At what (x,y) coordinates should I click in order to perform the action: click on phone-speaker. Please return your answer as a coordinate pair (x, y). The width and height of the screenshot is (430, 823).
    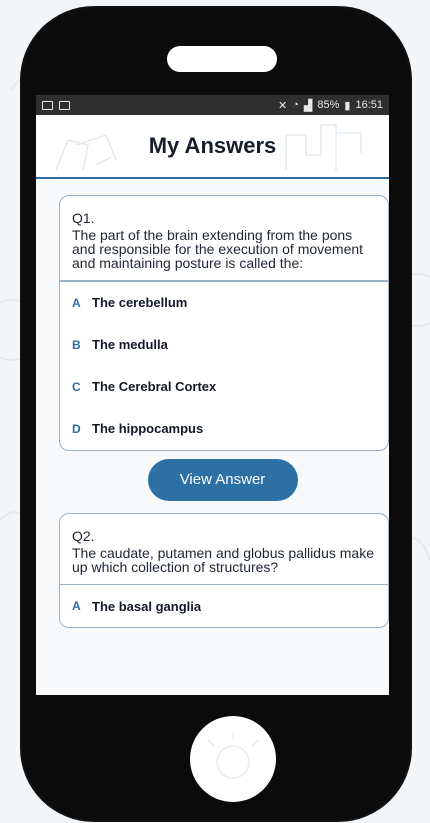
    Looking at the image, I should click on (222, 59).